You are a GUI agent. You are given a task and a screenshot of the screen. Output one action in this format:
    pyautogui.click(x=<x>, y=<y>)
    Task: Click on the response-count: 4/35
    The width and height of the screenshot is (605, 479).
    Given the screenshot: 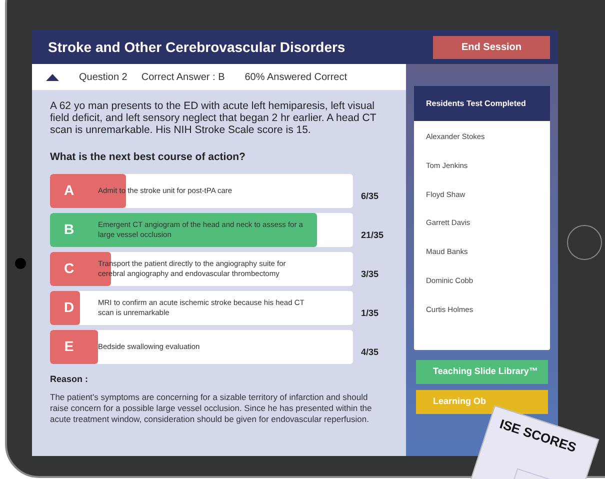 What is the action you would take?
    pyautogui.click(x=370, y=353)
    